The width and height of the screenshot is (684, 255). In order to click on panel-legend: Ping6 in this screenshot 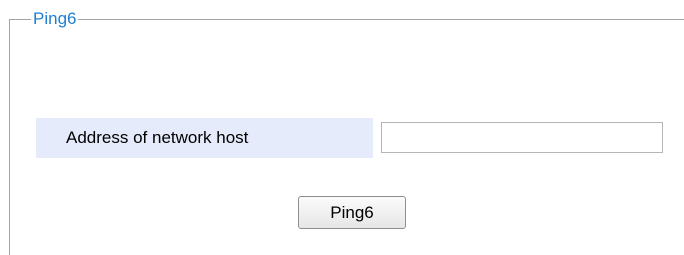, I will do `click(55, 19)`.